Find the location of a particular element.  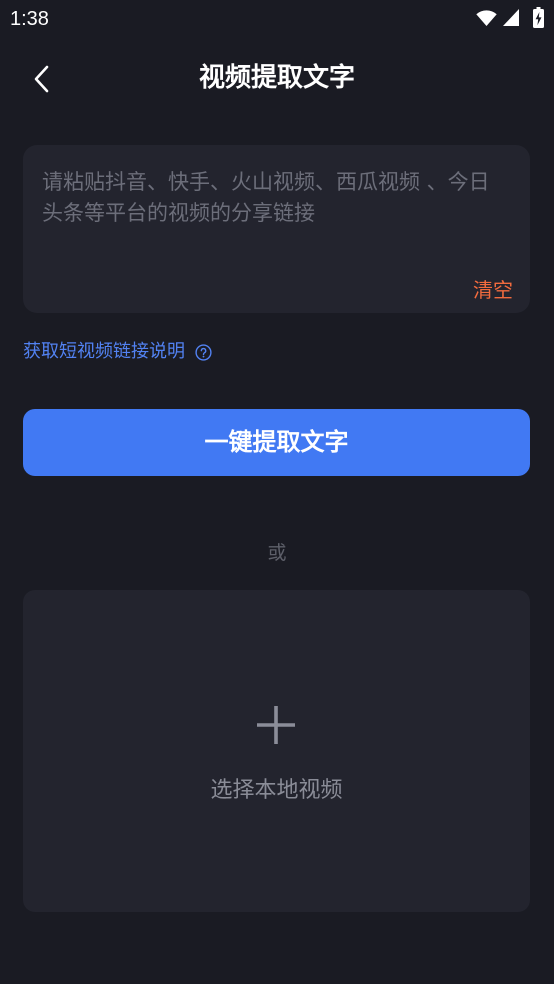

back-button is located at coordinates (42, 79).